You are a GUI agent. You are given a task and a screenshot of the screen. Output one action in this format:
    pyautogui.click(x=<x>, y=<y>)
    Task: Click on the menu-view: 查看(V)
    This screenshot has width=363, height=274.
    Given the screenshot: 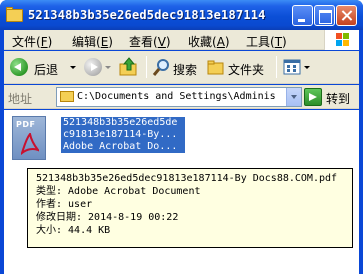 What is the action you would take?
    pyautogui.click(x=150, y=41)
    